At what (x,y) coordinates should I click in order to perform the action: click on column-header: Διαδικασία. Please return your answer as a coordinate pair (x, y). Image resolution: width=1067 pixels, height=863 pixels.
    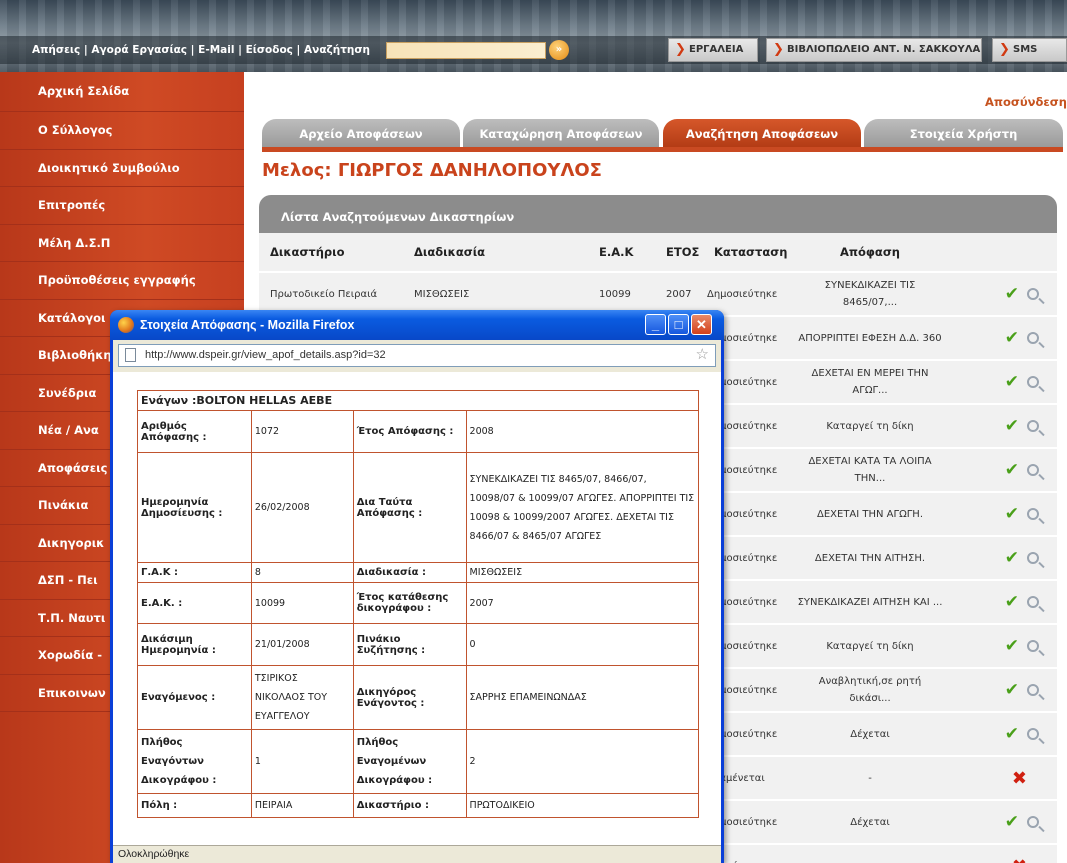
    Looking at the image, I should click on (495, 253).